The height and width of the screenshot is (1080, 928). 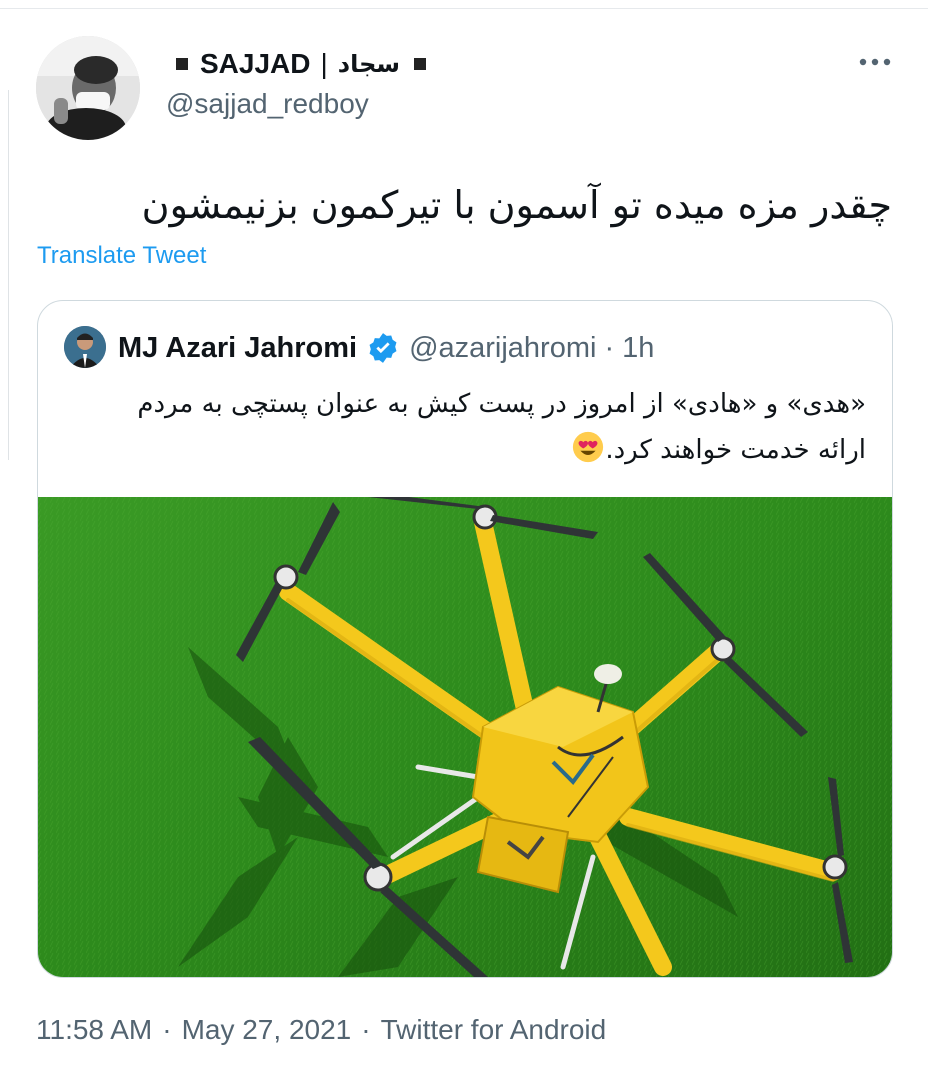 I want to click on verified-badge-icon, so click(x=383, y=348).